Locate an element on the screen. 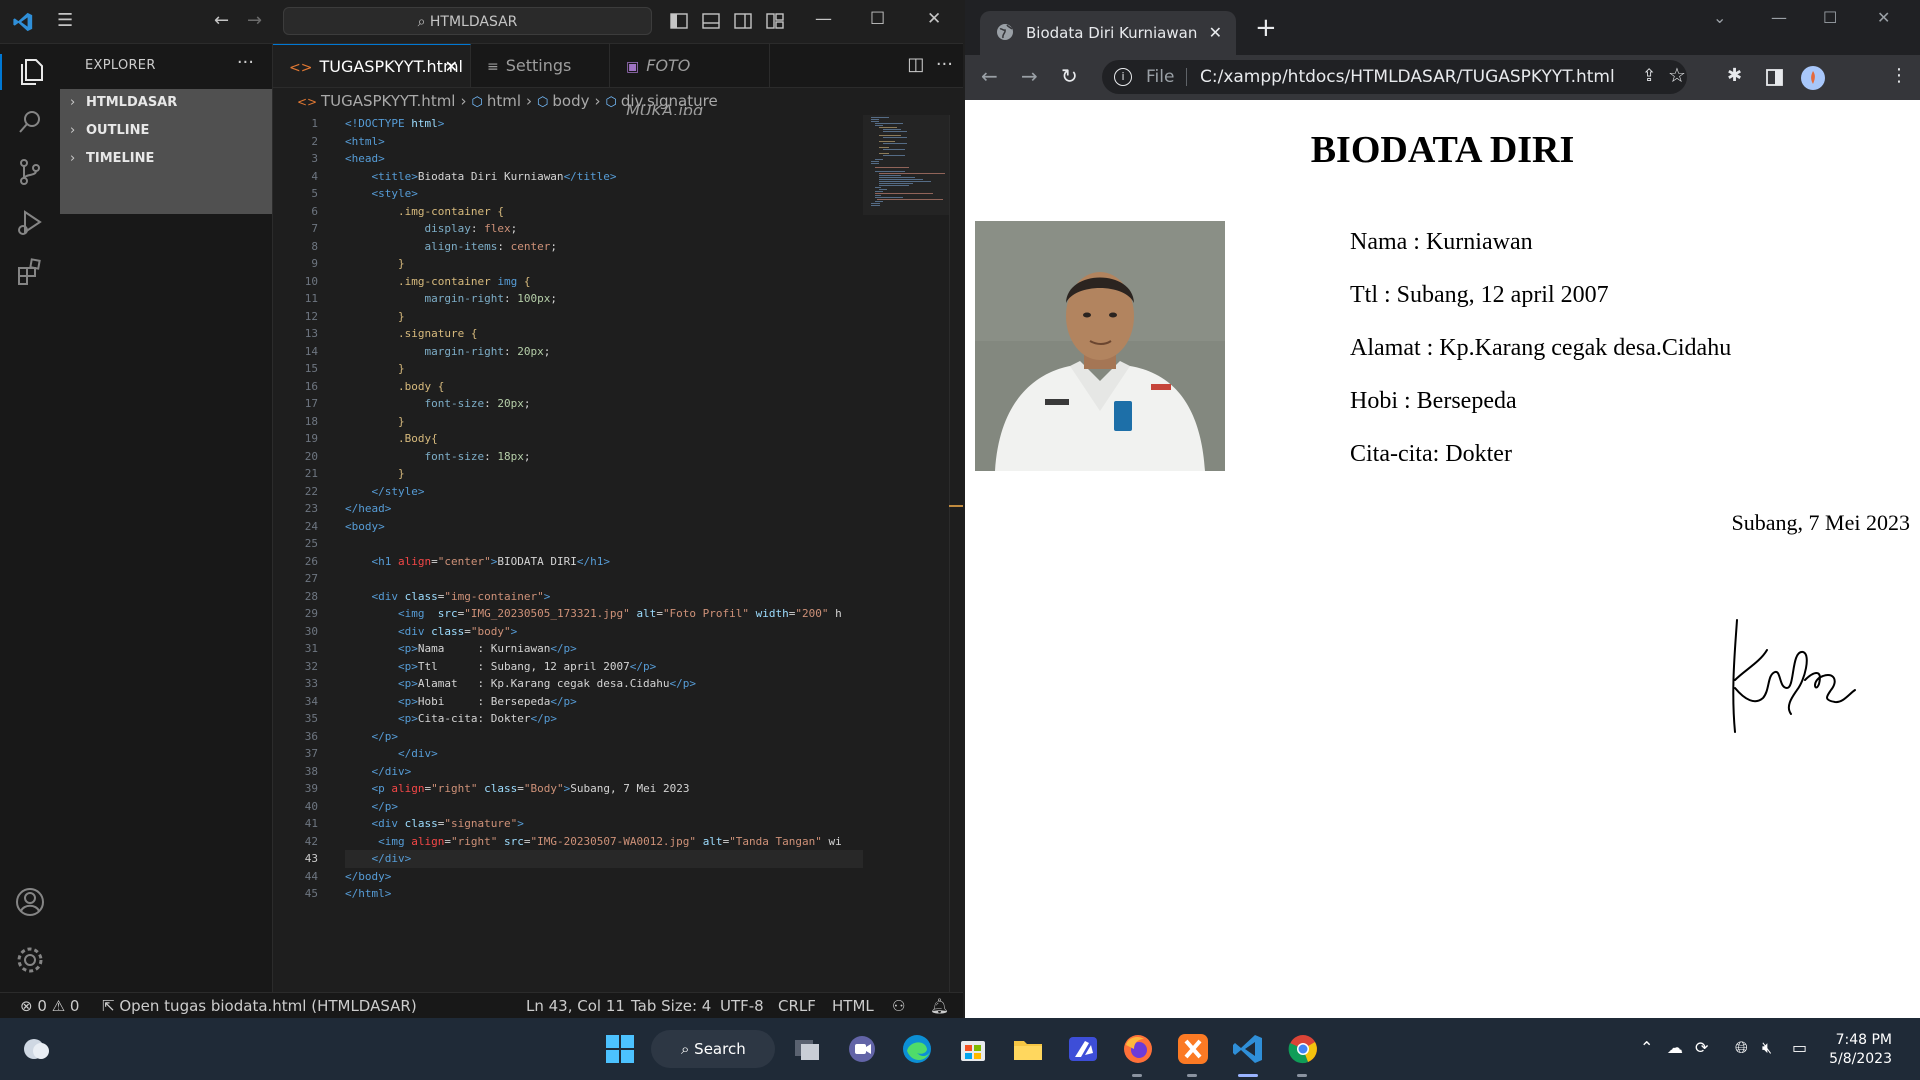 Image resolution: width=1920 pixels, height=1080 pixels. teams-chat-icon is located at coordinates (862, 1049).